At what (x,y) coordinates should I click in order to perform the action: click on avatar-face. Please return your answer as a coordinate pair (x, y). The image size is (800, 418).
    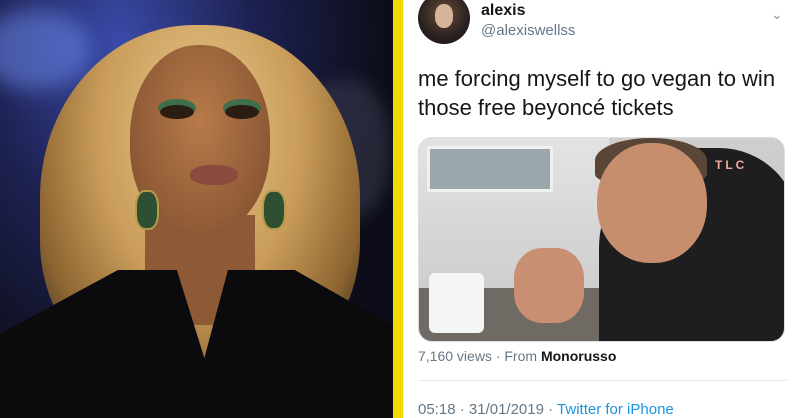
    Looking at the image, I should click on (444, 16).